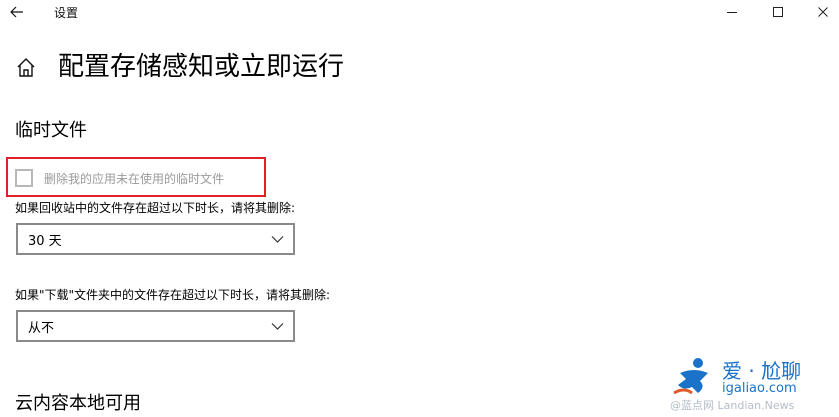  Describe the element at coordinates (41, 328) in the screenshot. I see `downloads-duration-value: 从不` at that location.